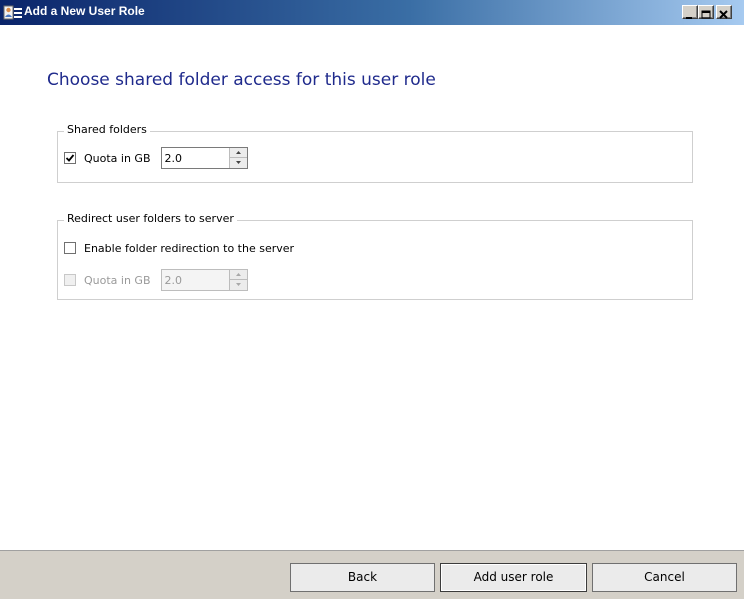  Describe the element at coordinates (70, 280) in the screenshot. I see `redirect-quota-checkbox` at that location.